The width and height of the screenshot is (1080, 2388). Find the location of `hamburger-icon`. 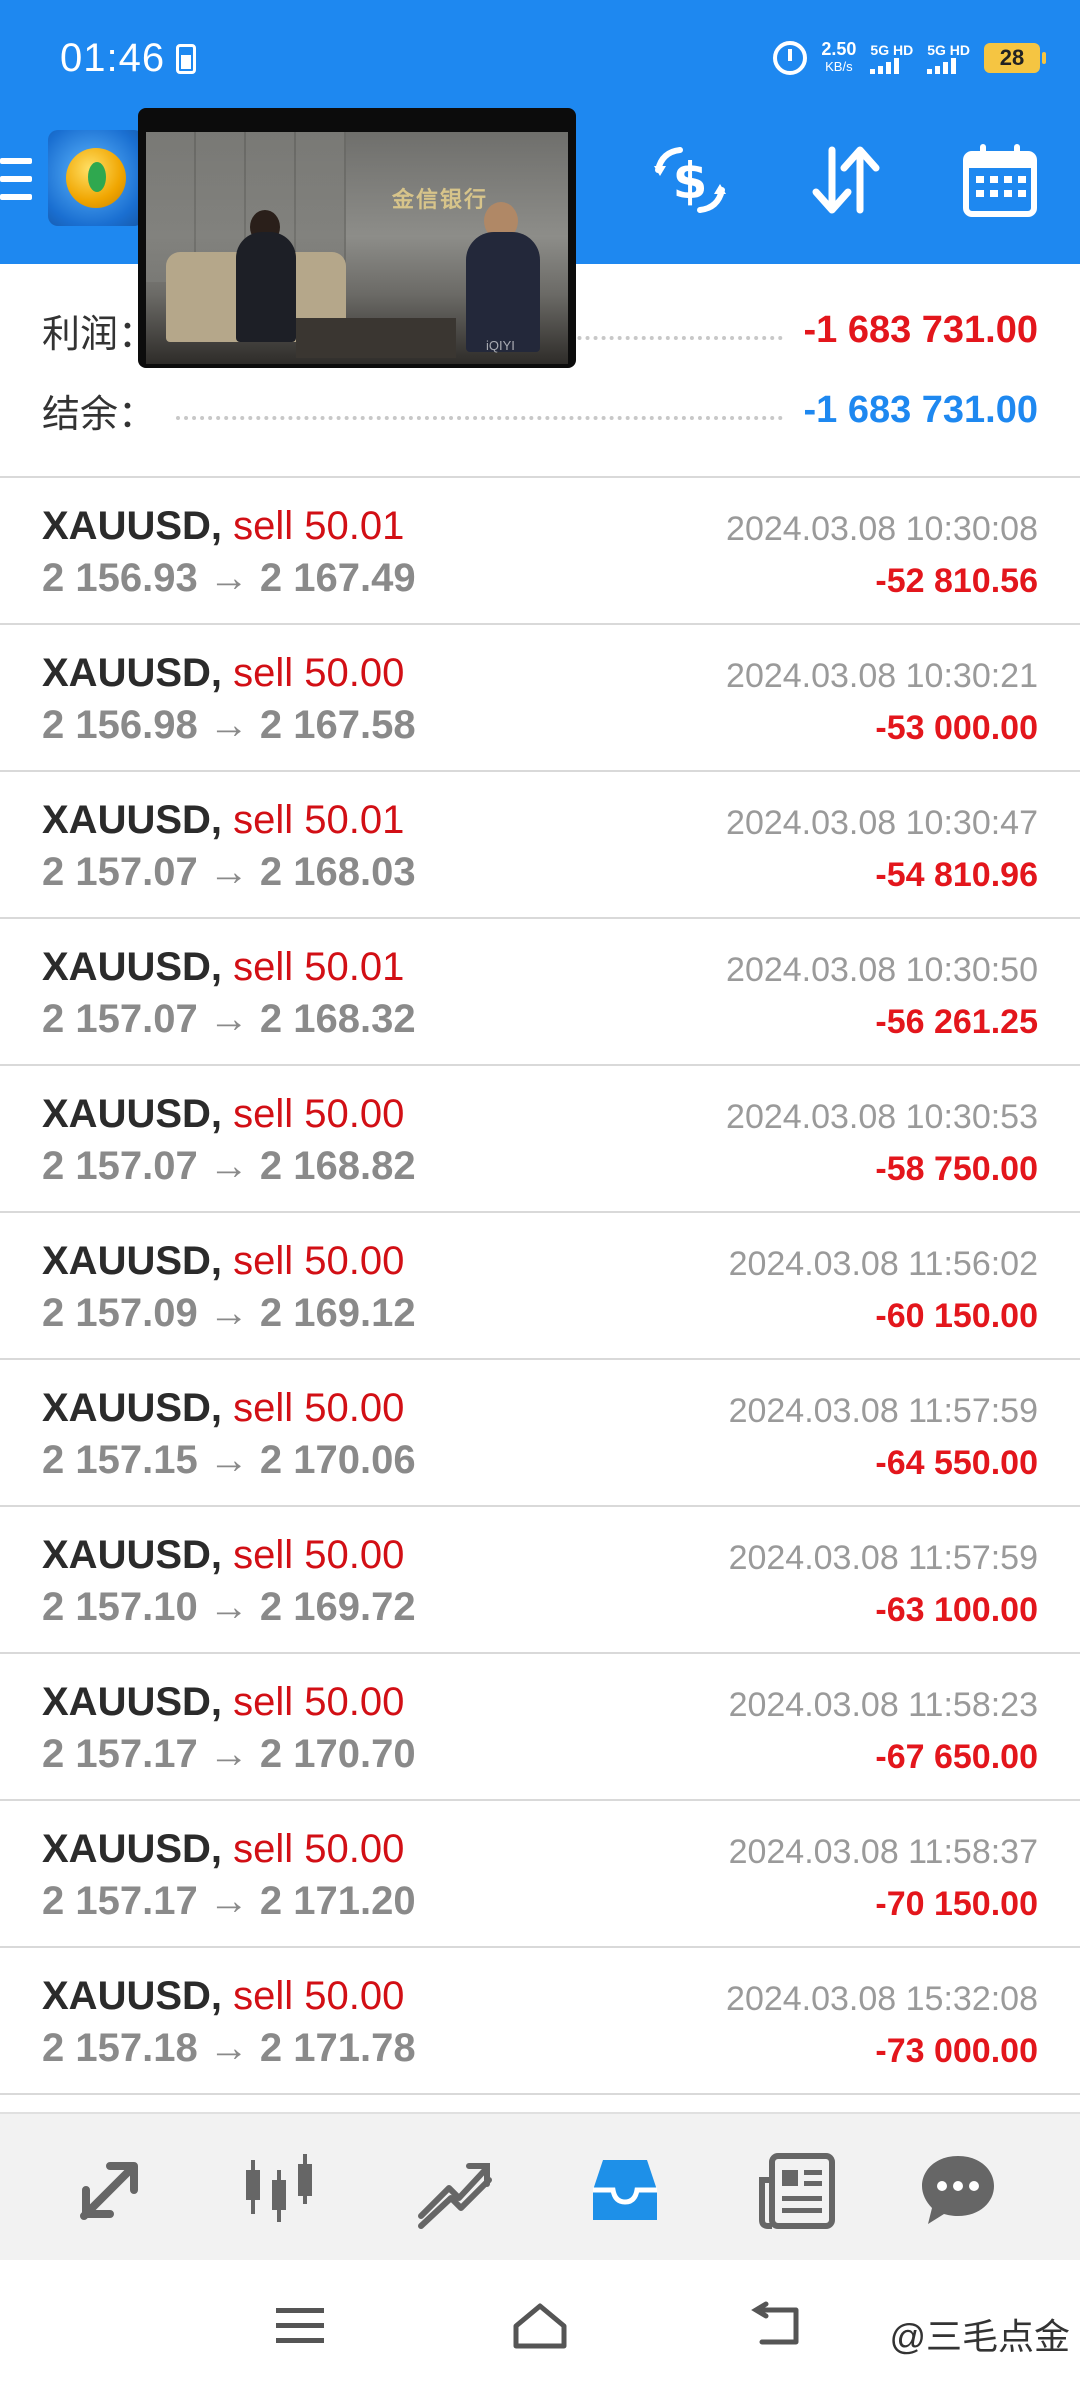

hamburger-icon is located at coordinates (16, 180).